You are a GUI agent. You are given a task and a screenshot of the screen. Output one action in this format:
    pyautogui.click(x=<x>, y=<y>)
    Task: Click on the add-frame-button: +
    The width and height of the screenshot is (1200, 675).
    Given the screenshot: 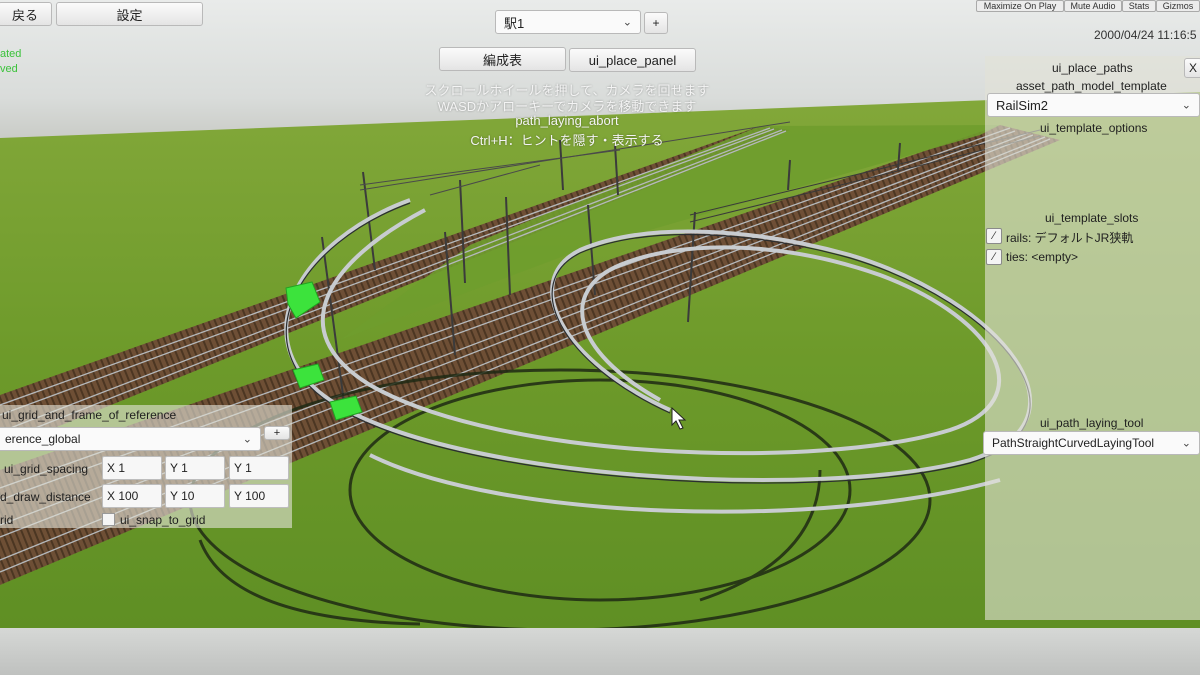 What is the action you would take?
    pyautogui.click(x=277, y=433)
    